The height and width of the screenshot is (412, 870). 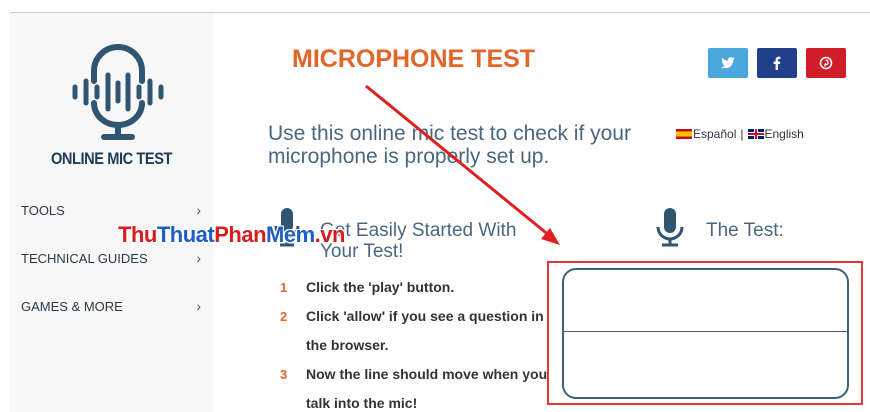 I want to click on watermark-part: Thu, so click(x=137, y=234).